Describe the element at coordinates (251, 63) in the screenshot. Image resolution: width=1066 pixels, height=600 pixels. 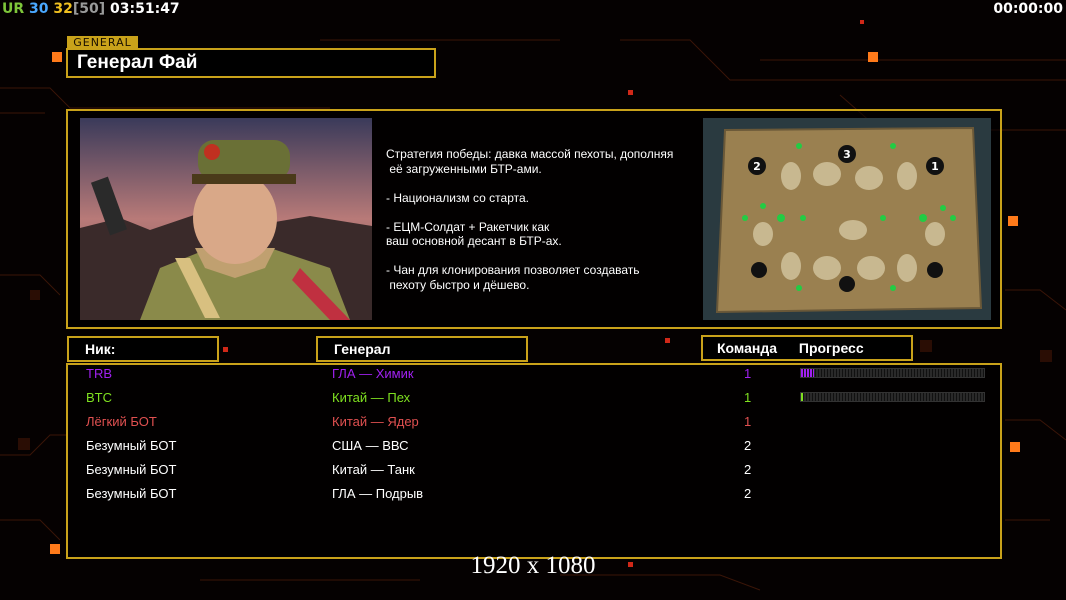
I see `general-title: Генерал Фай` at that location.